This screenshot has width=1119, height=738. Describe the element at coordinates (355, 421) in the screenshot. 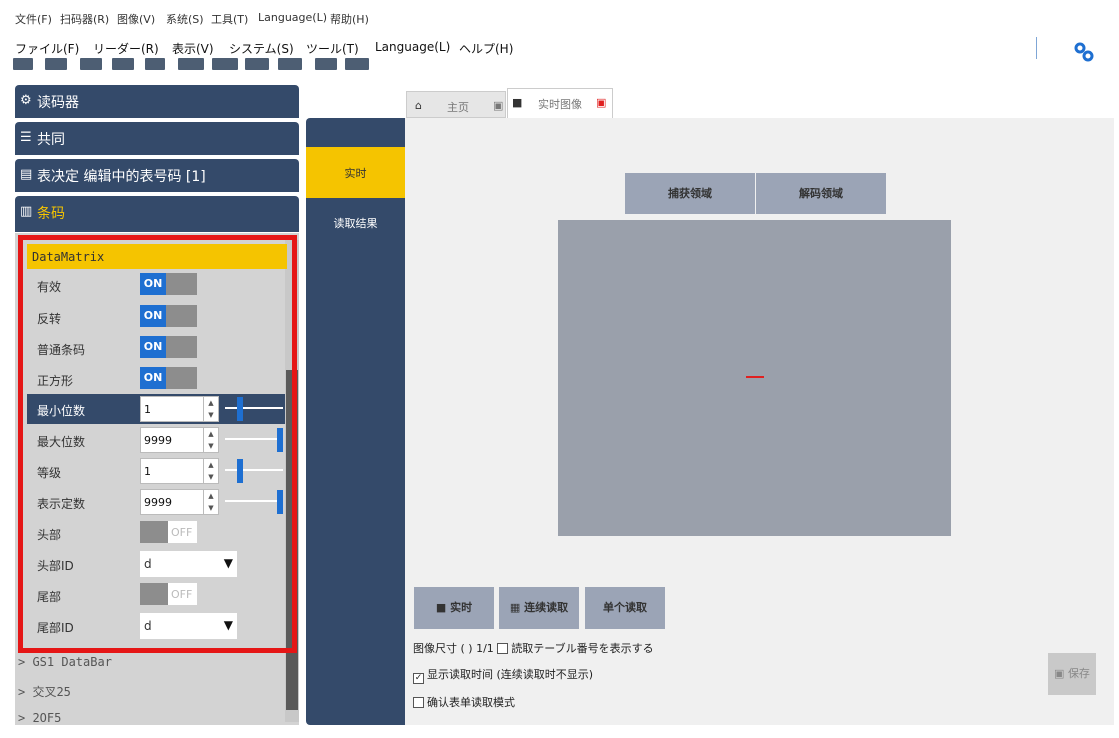

I see `view-side-nav` at that location.